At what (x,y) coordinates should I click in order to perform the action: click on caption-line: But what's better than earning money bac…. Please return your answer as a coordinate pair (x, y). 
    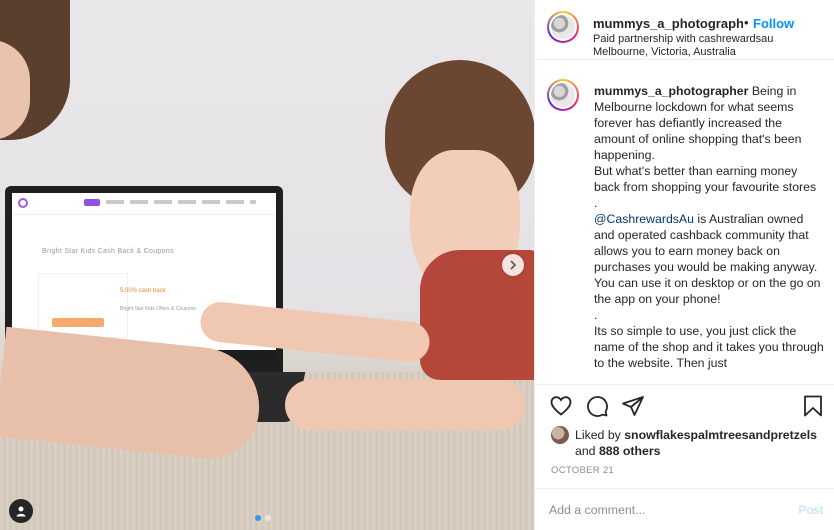
    Looking at the image, I should click on (705, 179).